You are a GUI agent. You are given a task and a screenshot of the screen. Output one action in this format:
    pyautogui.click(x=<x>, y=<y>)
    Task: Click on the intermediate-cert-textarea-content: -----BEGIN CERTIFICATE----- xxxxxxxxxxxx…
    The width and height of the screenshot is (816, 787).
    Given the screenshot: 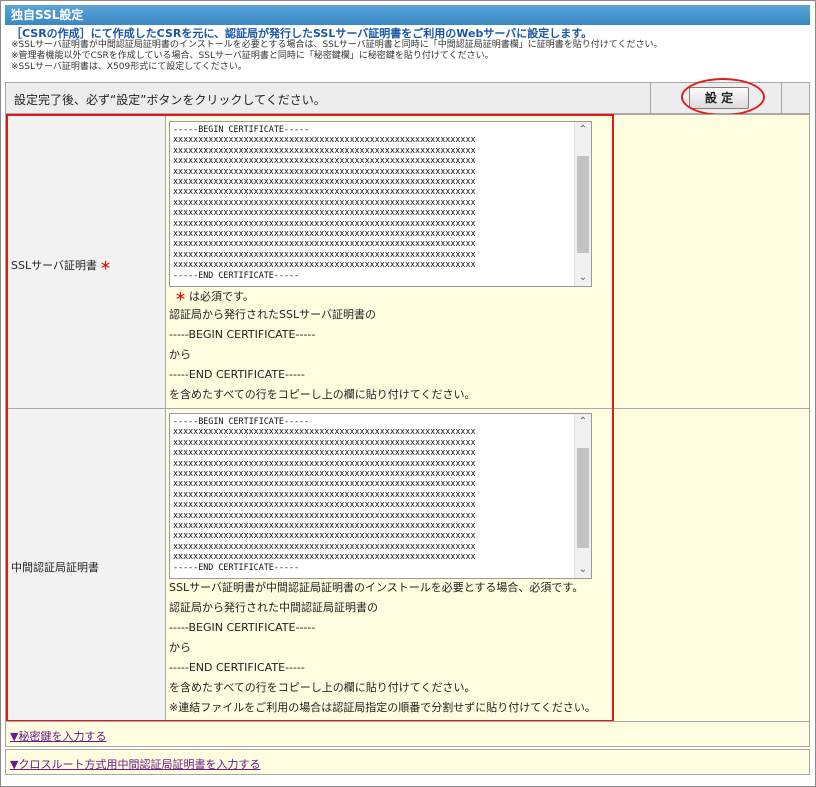 What is the action you would take?
    pyautogui.click(x=324, y=494)
    